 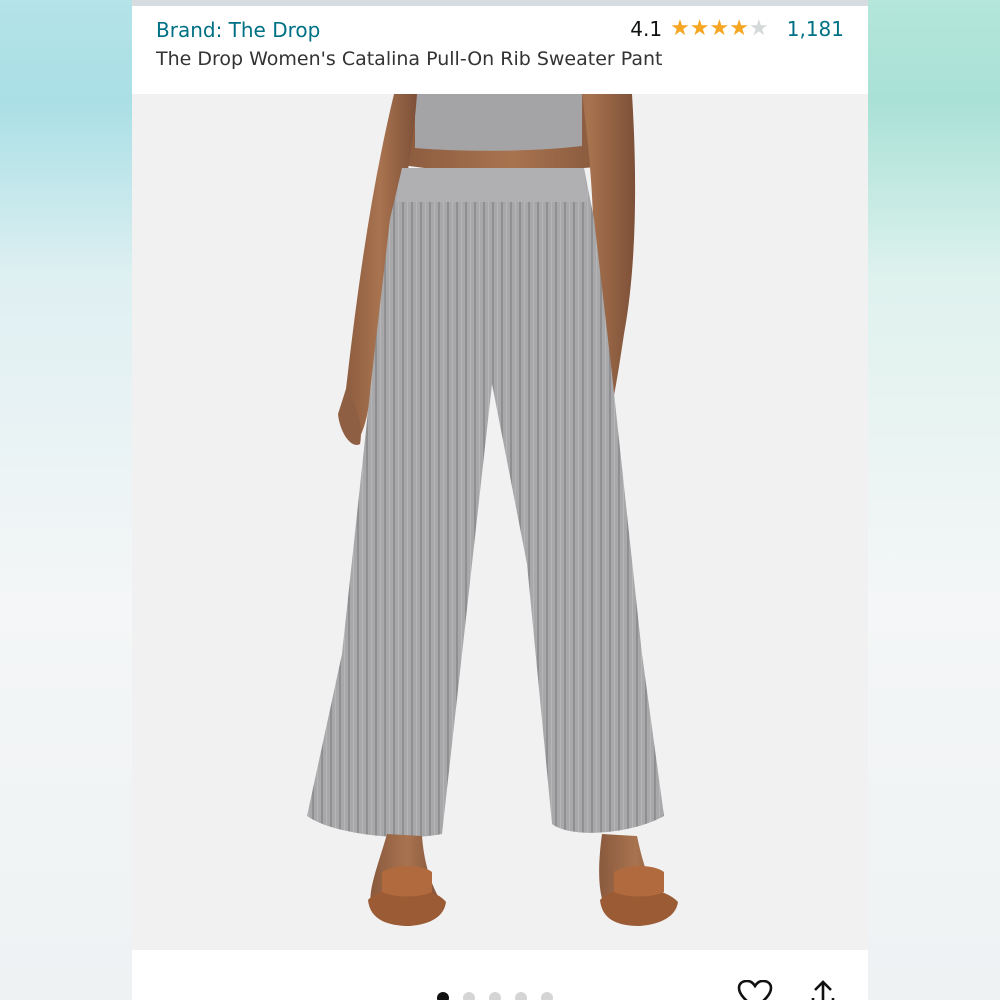 What do you see at coordinates (66, 500) in the screenshot?
I see `background-left` at bounding box center [66, 500].